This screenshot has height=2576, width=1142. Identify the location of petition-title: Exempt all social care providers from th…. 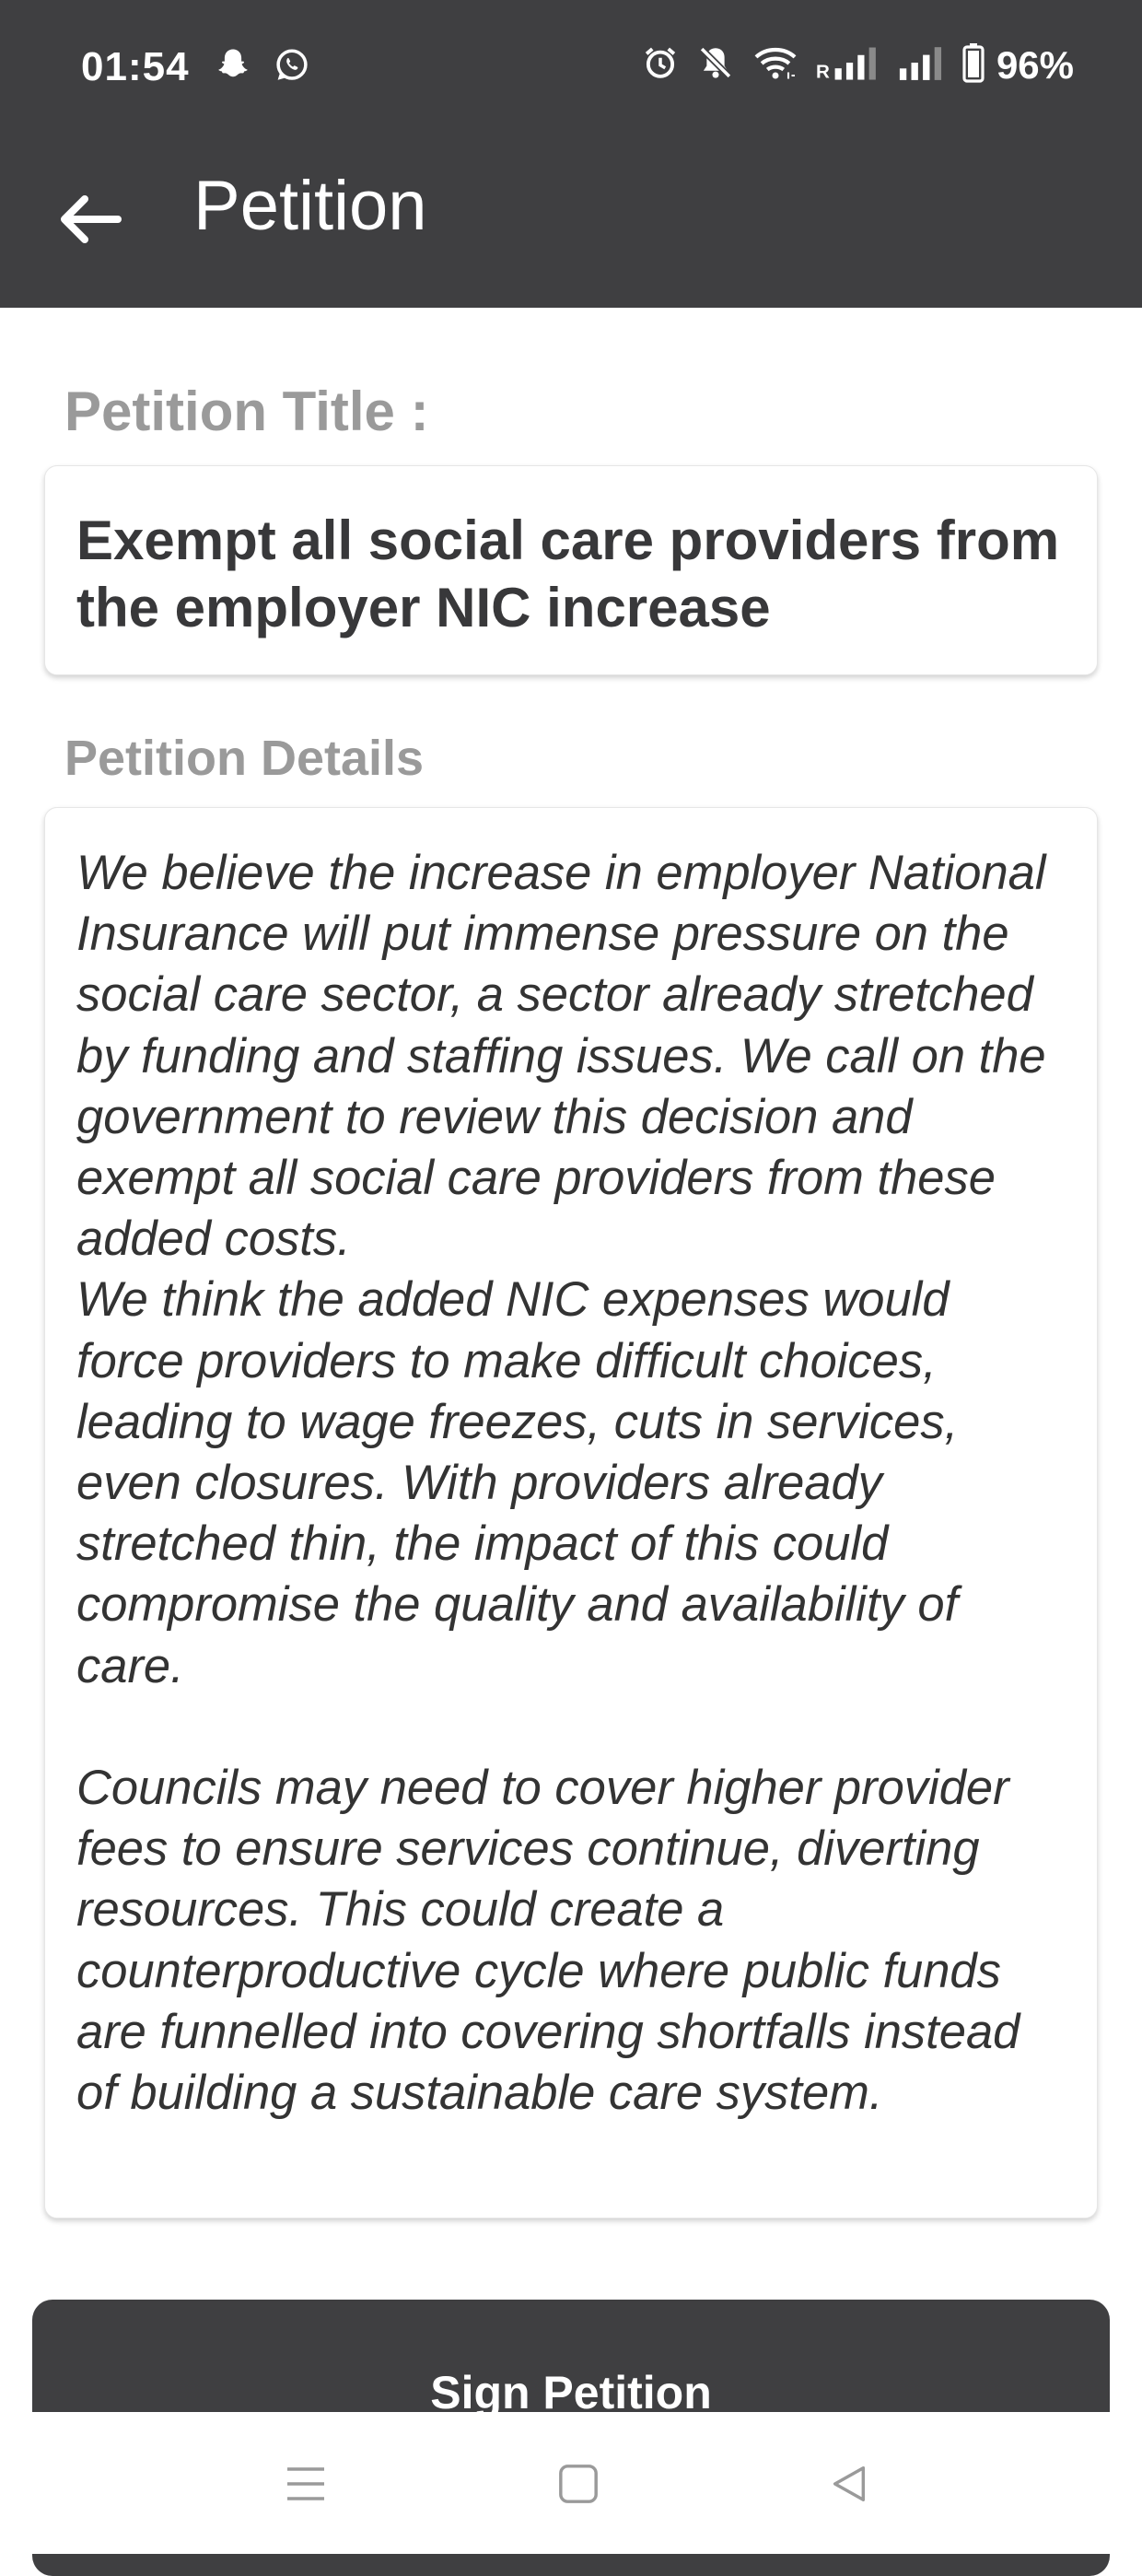
(568, 573).